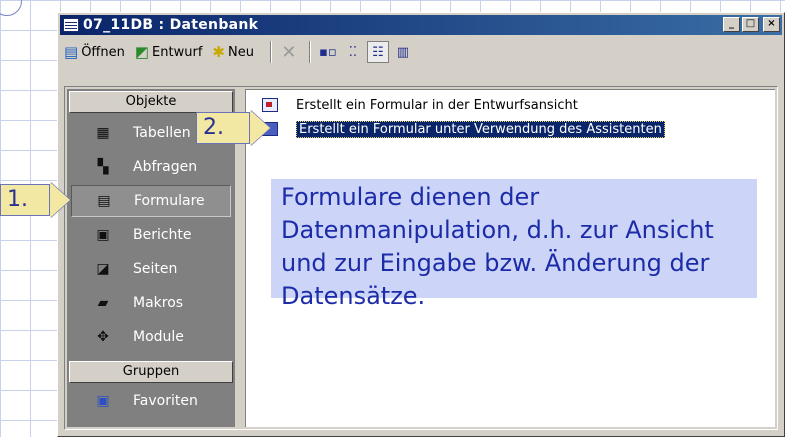  I want to click on report-icon: ▣, so click(103, 235).